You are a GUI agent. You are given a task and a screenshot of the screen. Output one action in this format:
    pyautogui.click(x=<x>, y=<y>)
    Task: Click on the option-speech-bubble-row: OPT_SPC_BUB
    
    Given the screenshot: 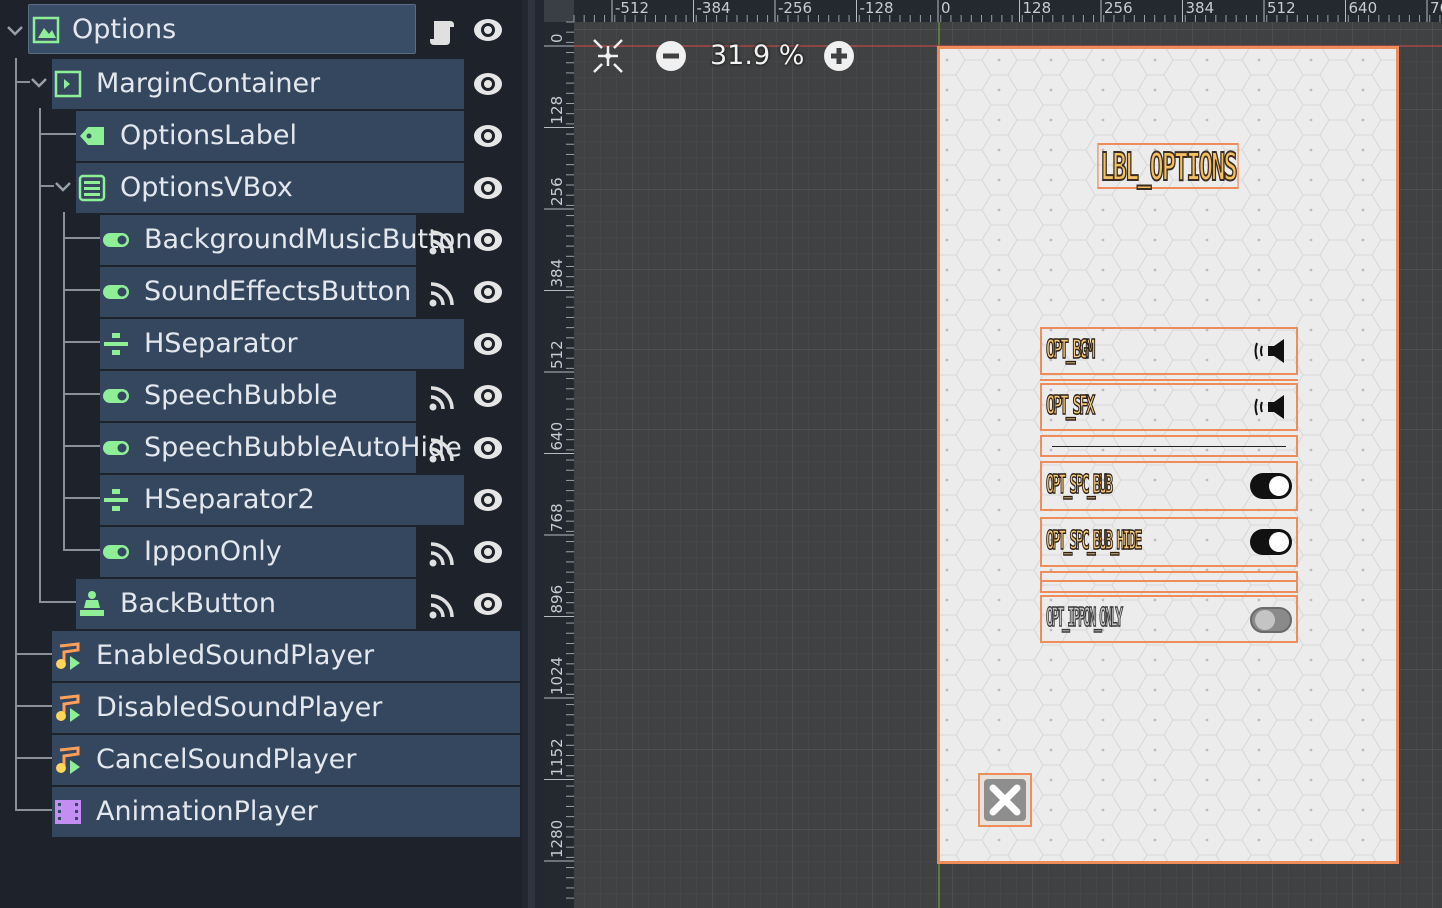 What is the action you would take?
    pyautogui.click(x=1169, y=486)
    